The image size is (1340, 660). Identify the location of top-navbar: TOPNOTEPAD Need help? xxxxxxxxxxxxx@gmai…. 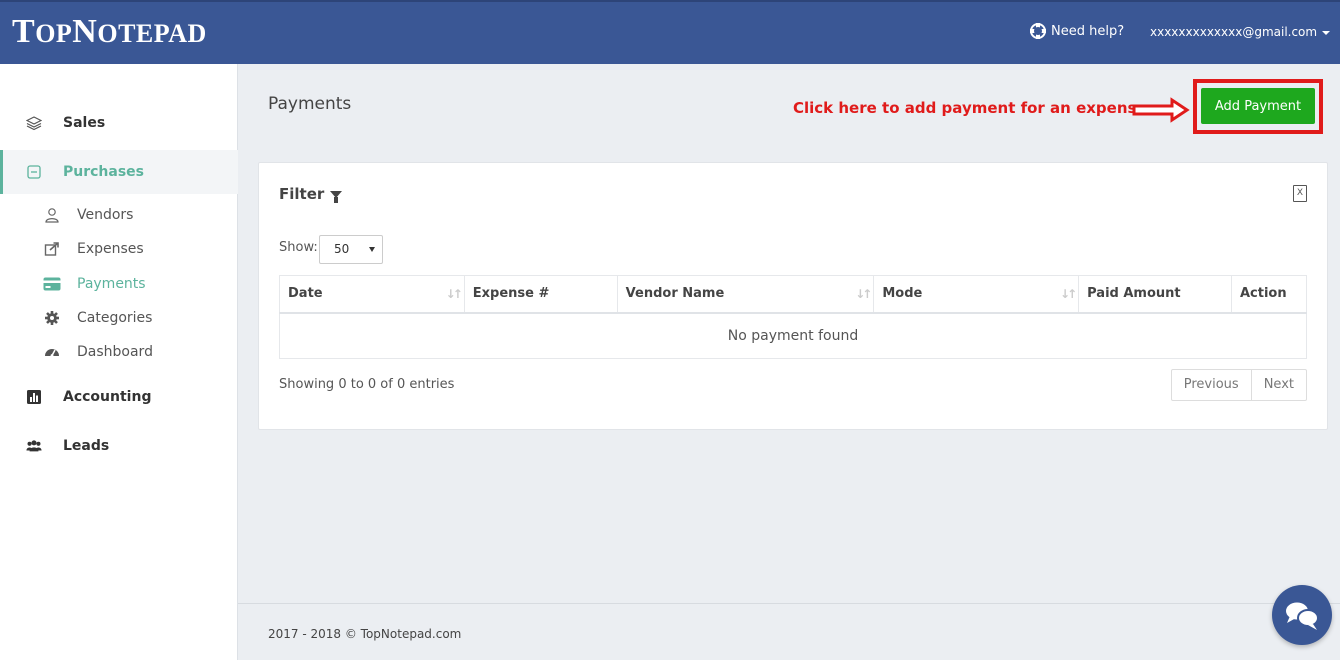
(670, 32).